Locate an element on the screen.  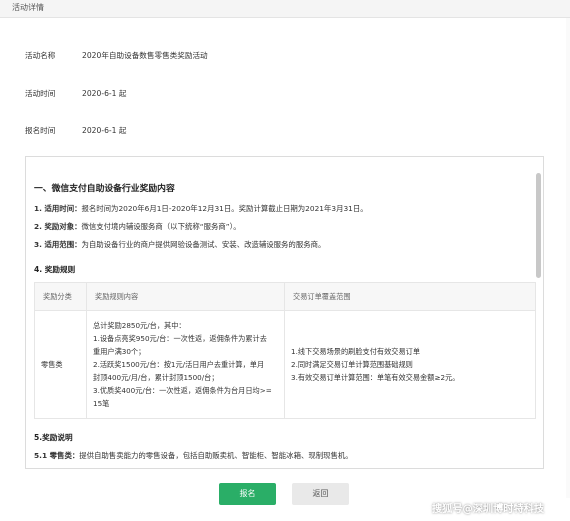
notes-title: 5.奖励说明 is located at coordinates (53, 437).